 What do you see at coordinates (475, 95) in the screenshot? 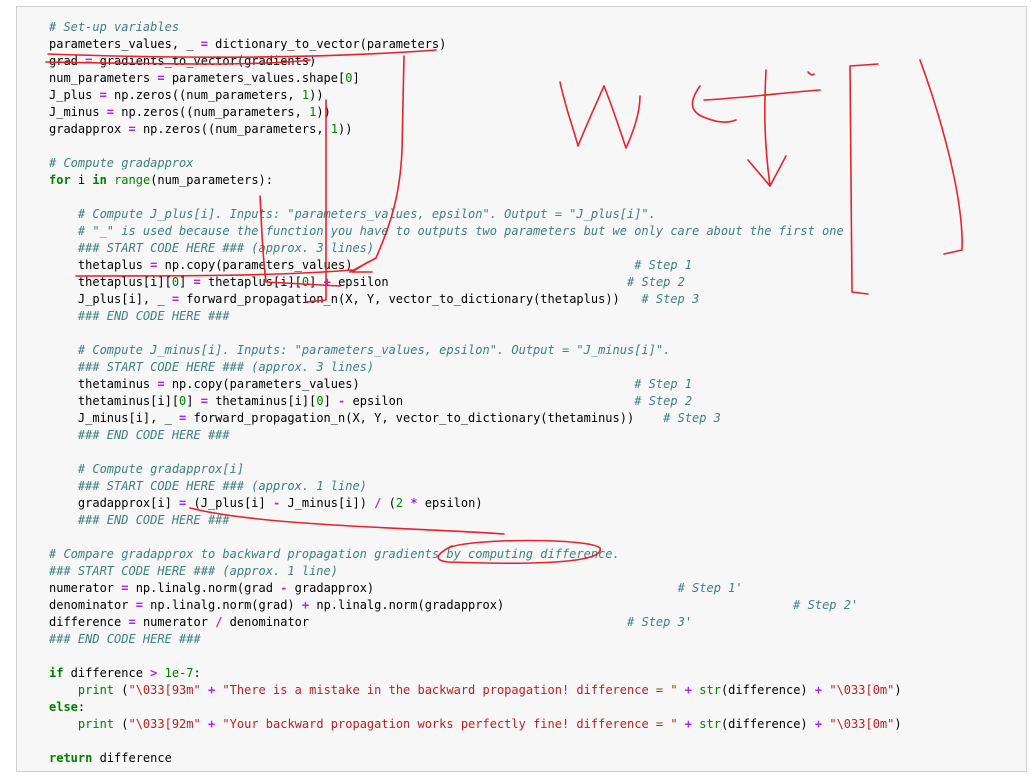
I see `code-line: J_plus = np.zeros((num_parameters, 1))` at bounding box center [475, 95].